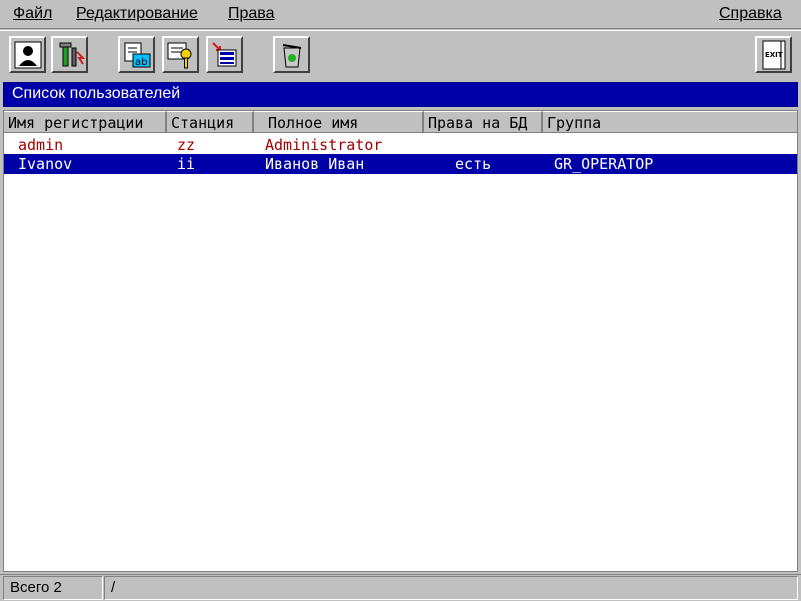 The width and height of the screenshot is (801, 601). I want to click on cell-db-rights: есть, so click(473, 164).